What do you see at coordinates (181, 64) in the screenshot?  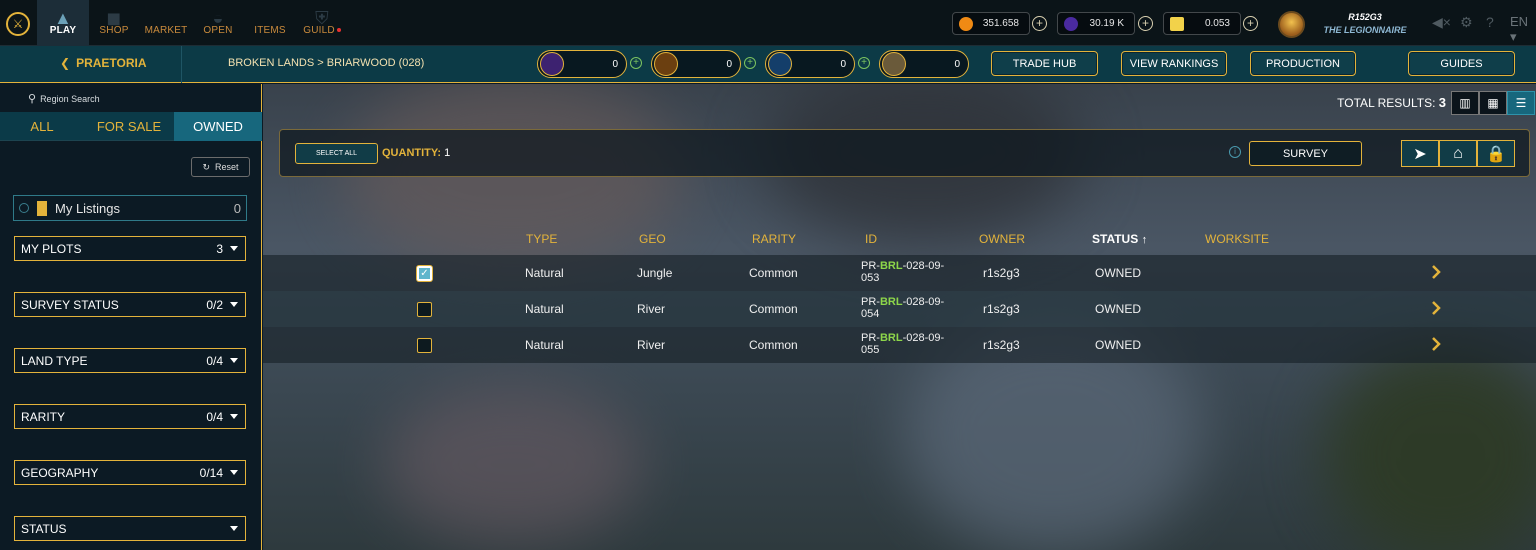 I see `divider` at bounding box center [181, 64].